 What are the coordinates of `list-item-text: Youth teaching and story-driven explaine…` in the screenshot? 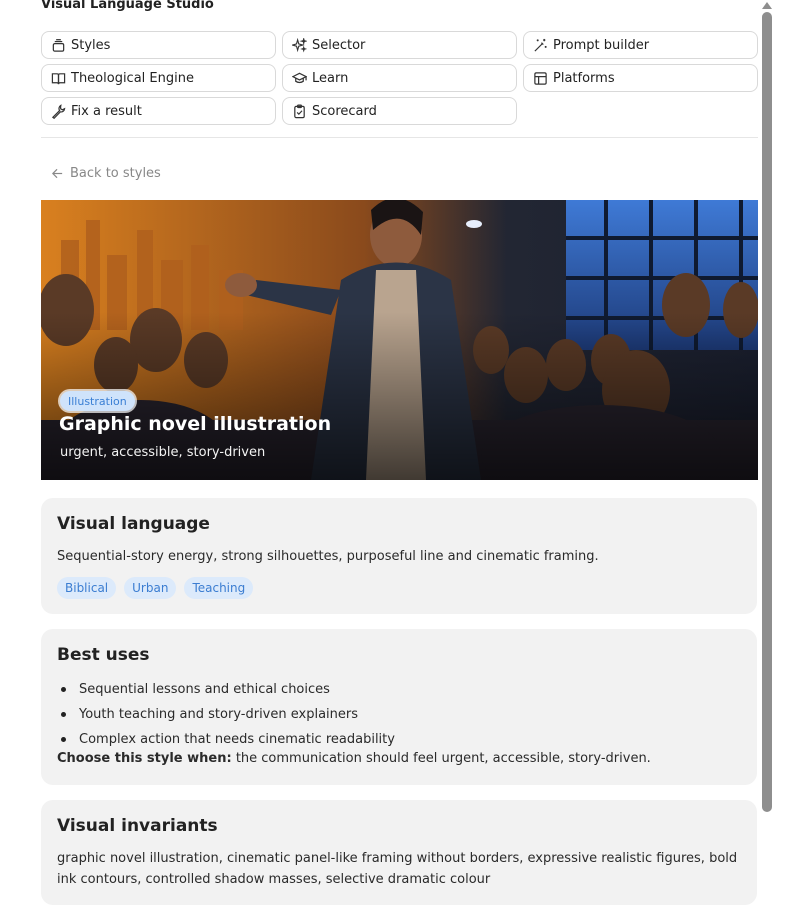 It's located at (219, 714).